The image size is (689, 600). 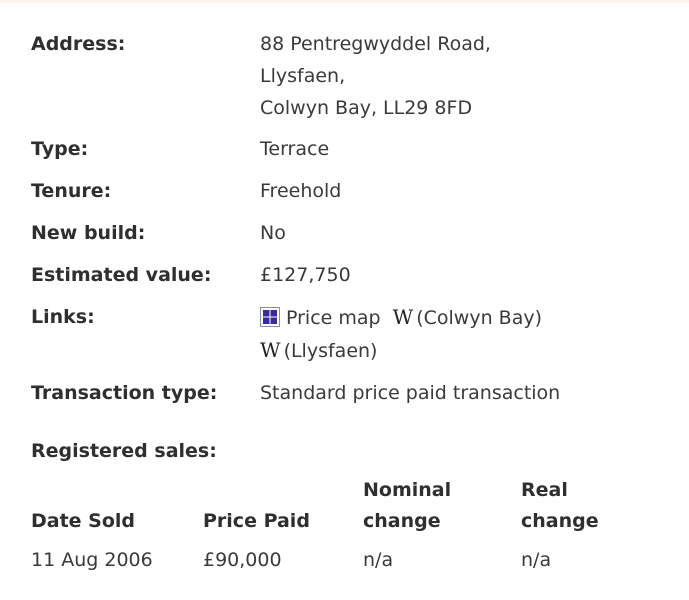 What do you see at coordinates (536, 560) in the screenshot?
I see `real-change-cell: n/a` at bounding box center [536, 560].